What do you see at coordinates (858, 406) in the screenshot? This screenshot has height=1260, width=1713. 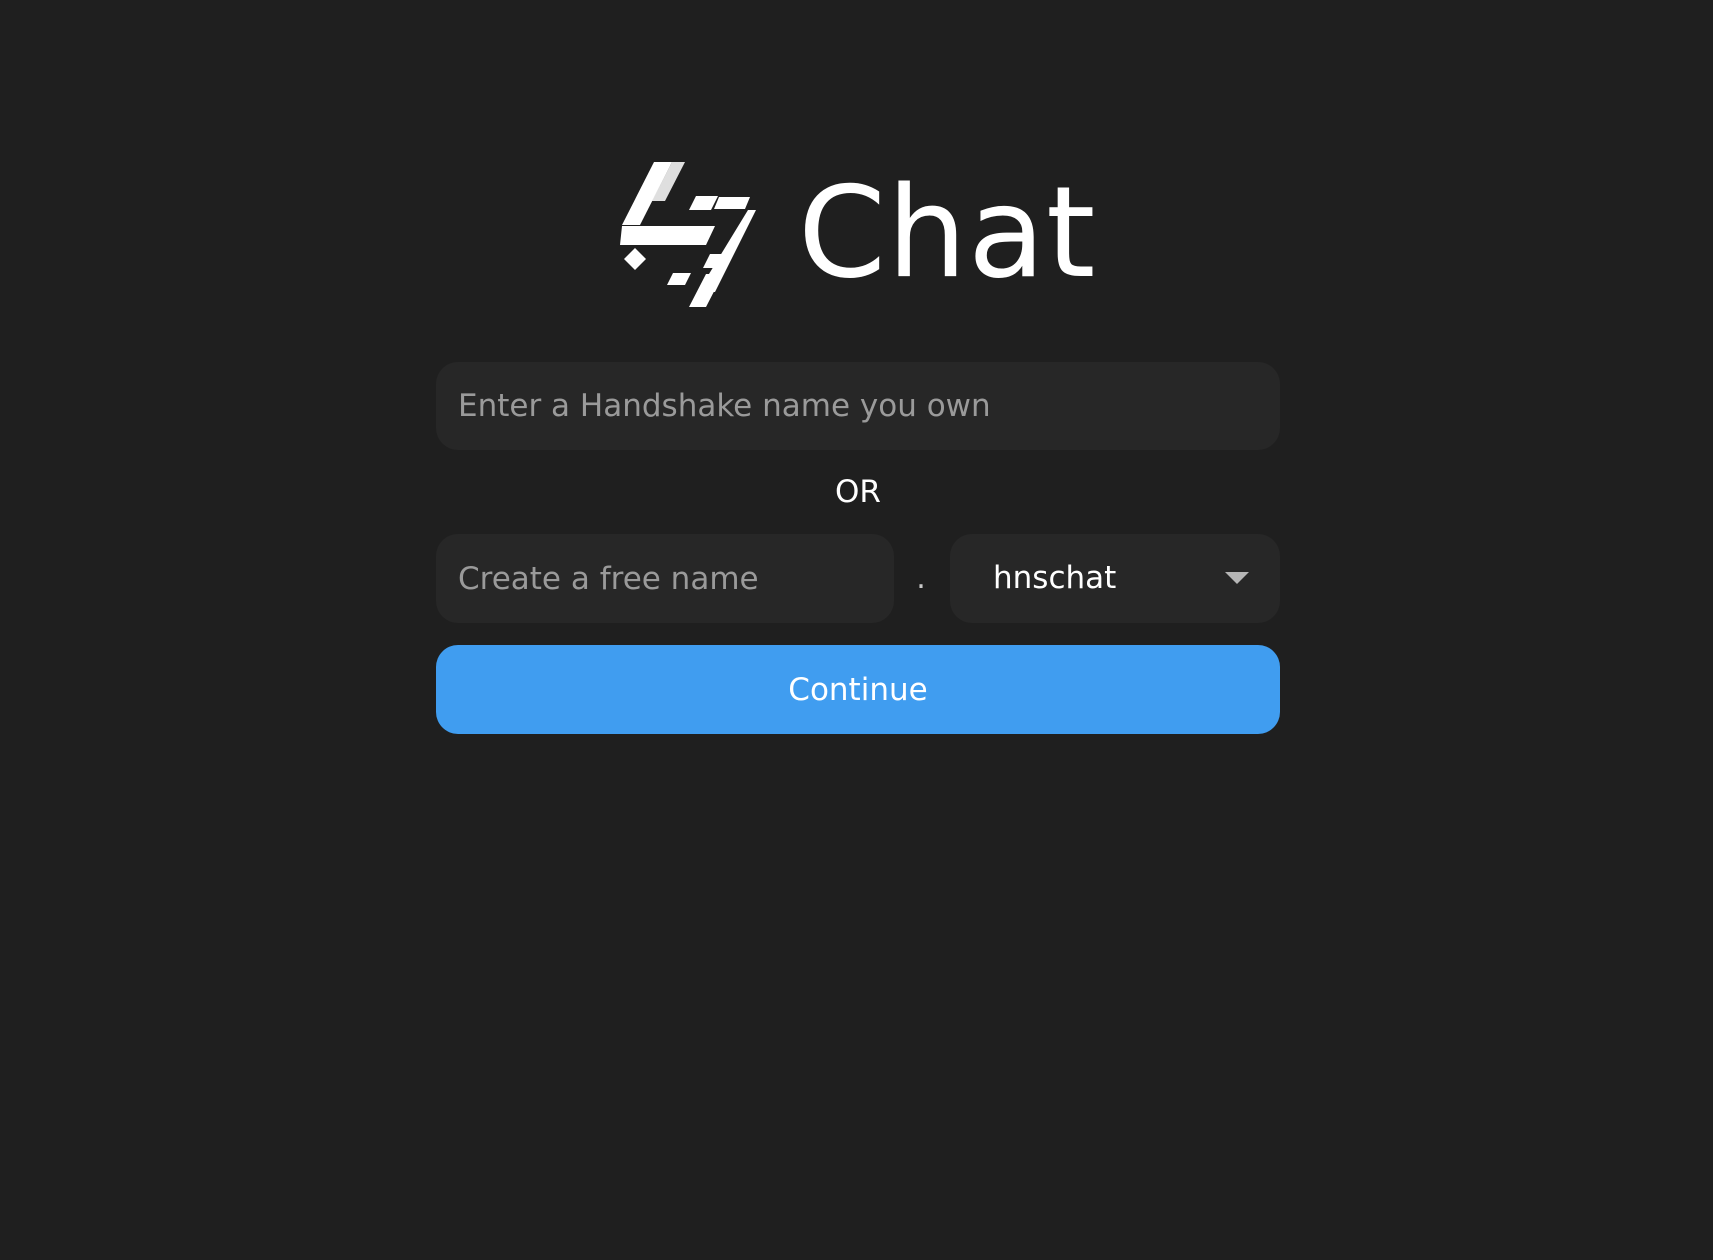 I see `owned-handshake-name-input` at bounding box center [858, 406].